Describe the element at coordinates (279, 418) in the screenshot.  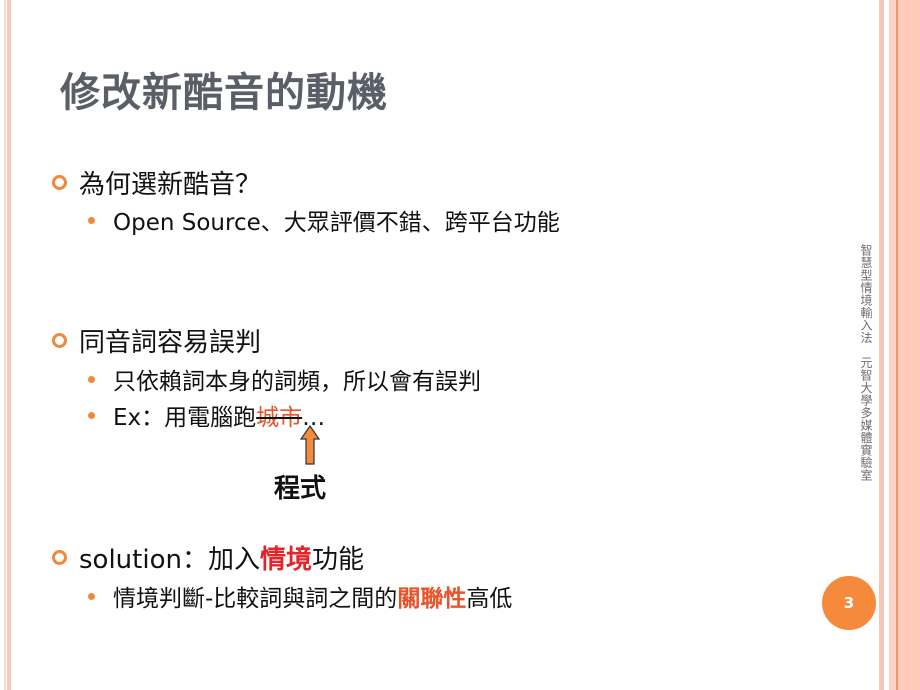
I see `struck-word: 城市` at that location.